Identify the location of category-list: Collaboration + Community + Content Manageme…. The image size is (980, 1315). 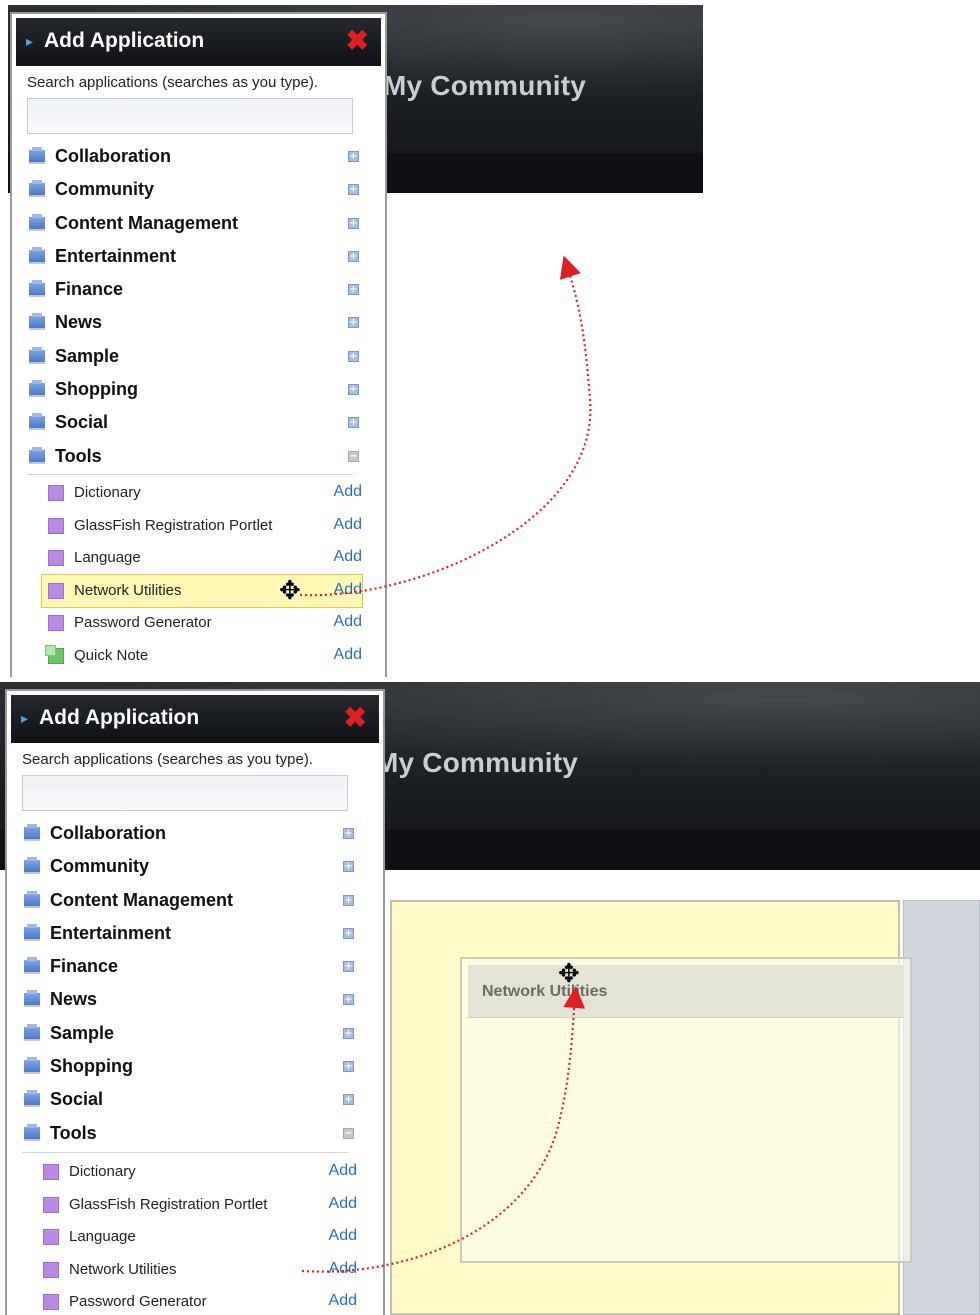
(197, 308).